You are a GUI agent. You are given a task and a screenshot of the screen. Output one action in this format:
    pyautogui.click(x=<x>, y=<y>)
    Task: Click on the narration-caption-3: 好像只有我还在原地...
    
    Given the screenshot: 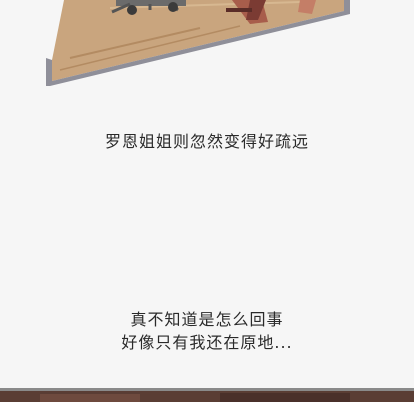 What is the action you would take?
    pyautogui.click(x=207, y=342)
    